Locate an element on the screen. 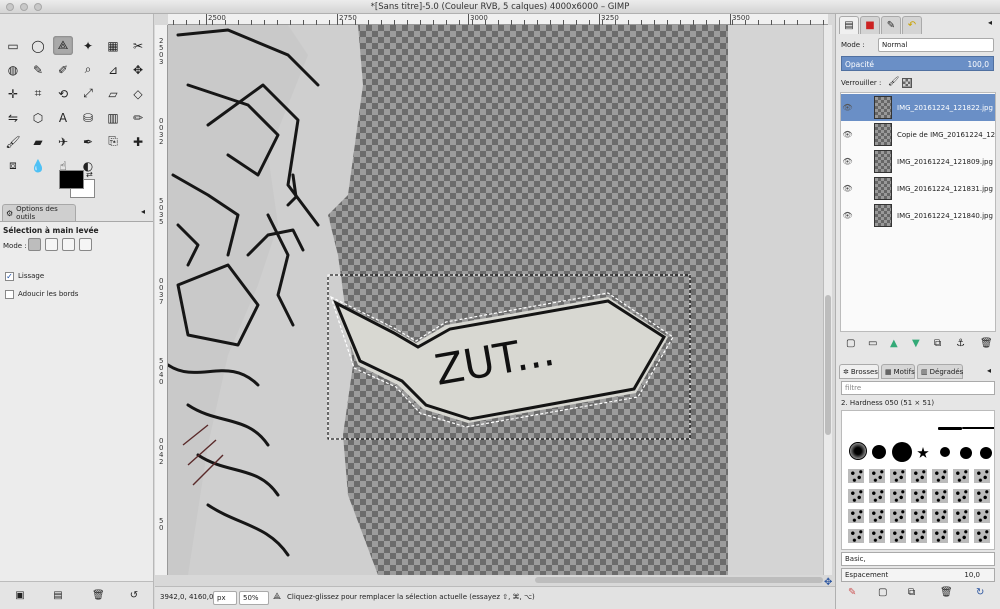  panel-menu-icon: ◂ is located at coordinates (143, 211).